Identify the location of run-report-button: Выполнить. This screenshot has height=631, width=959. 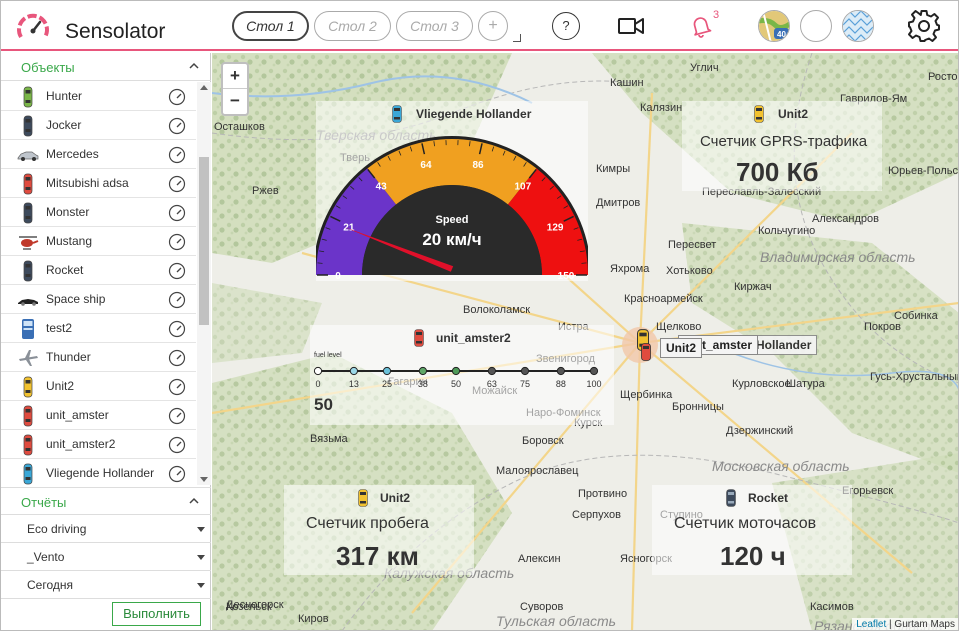
(156, 614).